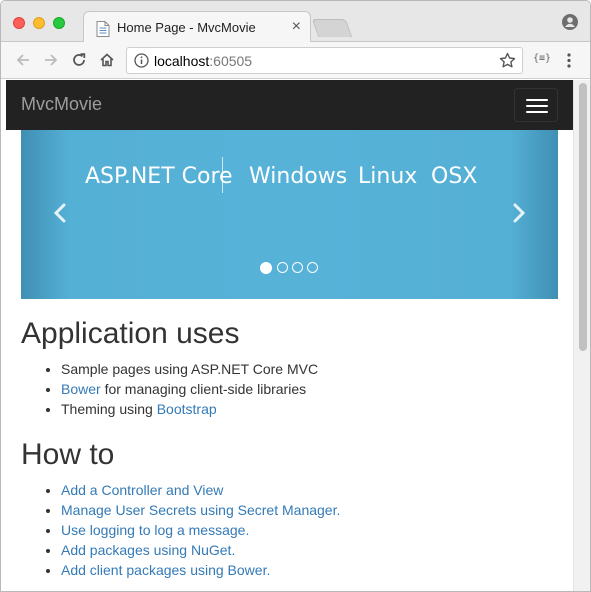  I want to click on url-text: localhost:60505, so click(203, 61).